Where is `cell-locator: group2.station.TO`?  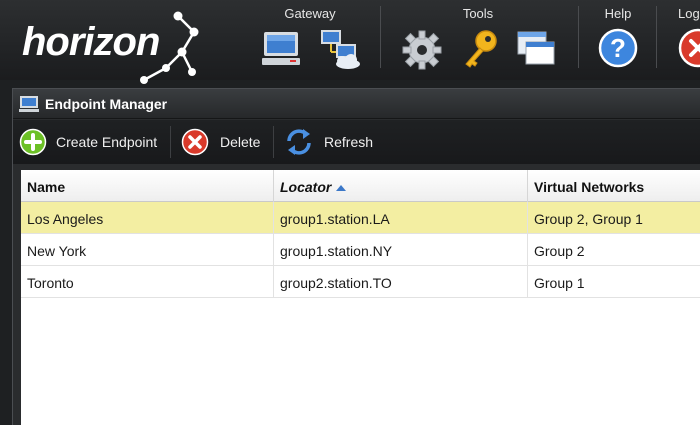
cell-locator: group2.station.TO is located at coordinates (401, 282).